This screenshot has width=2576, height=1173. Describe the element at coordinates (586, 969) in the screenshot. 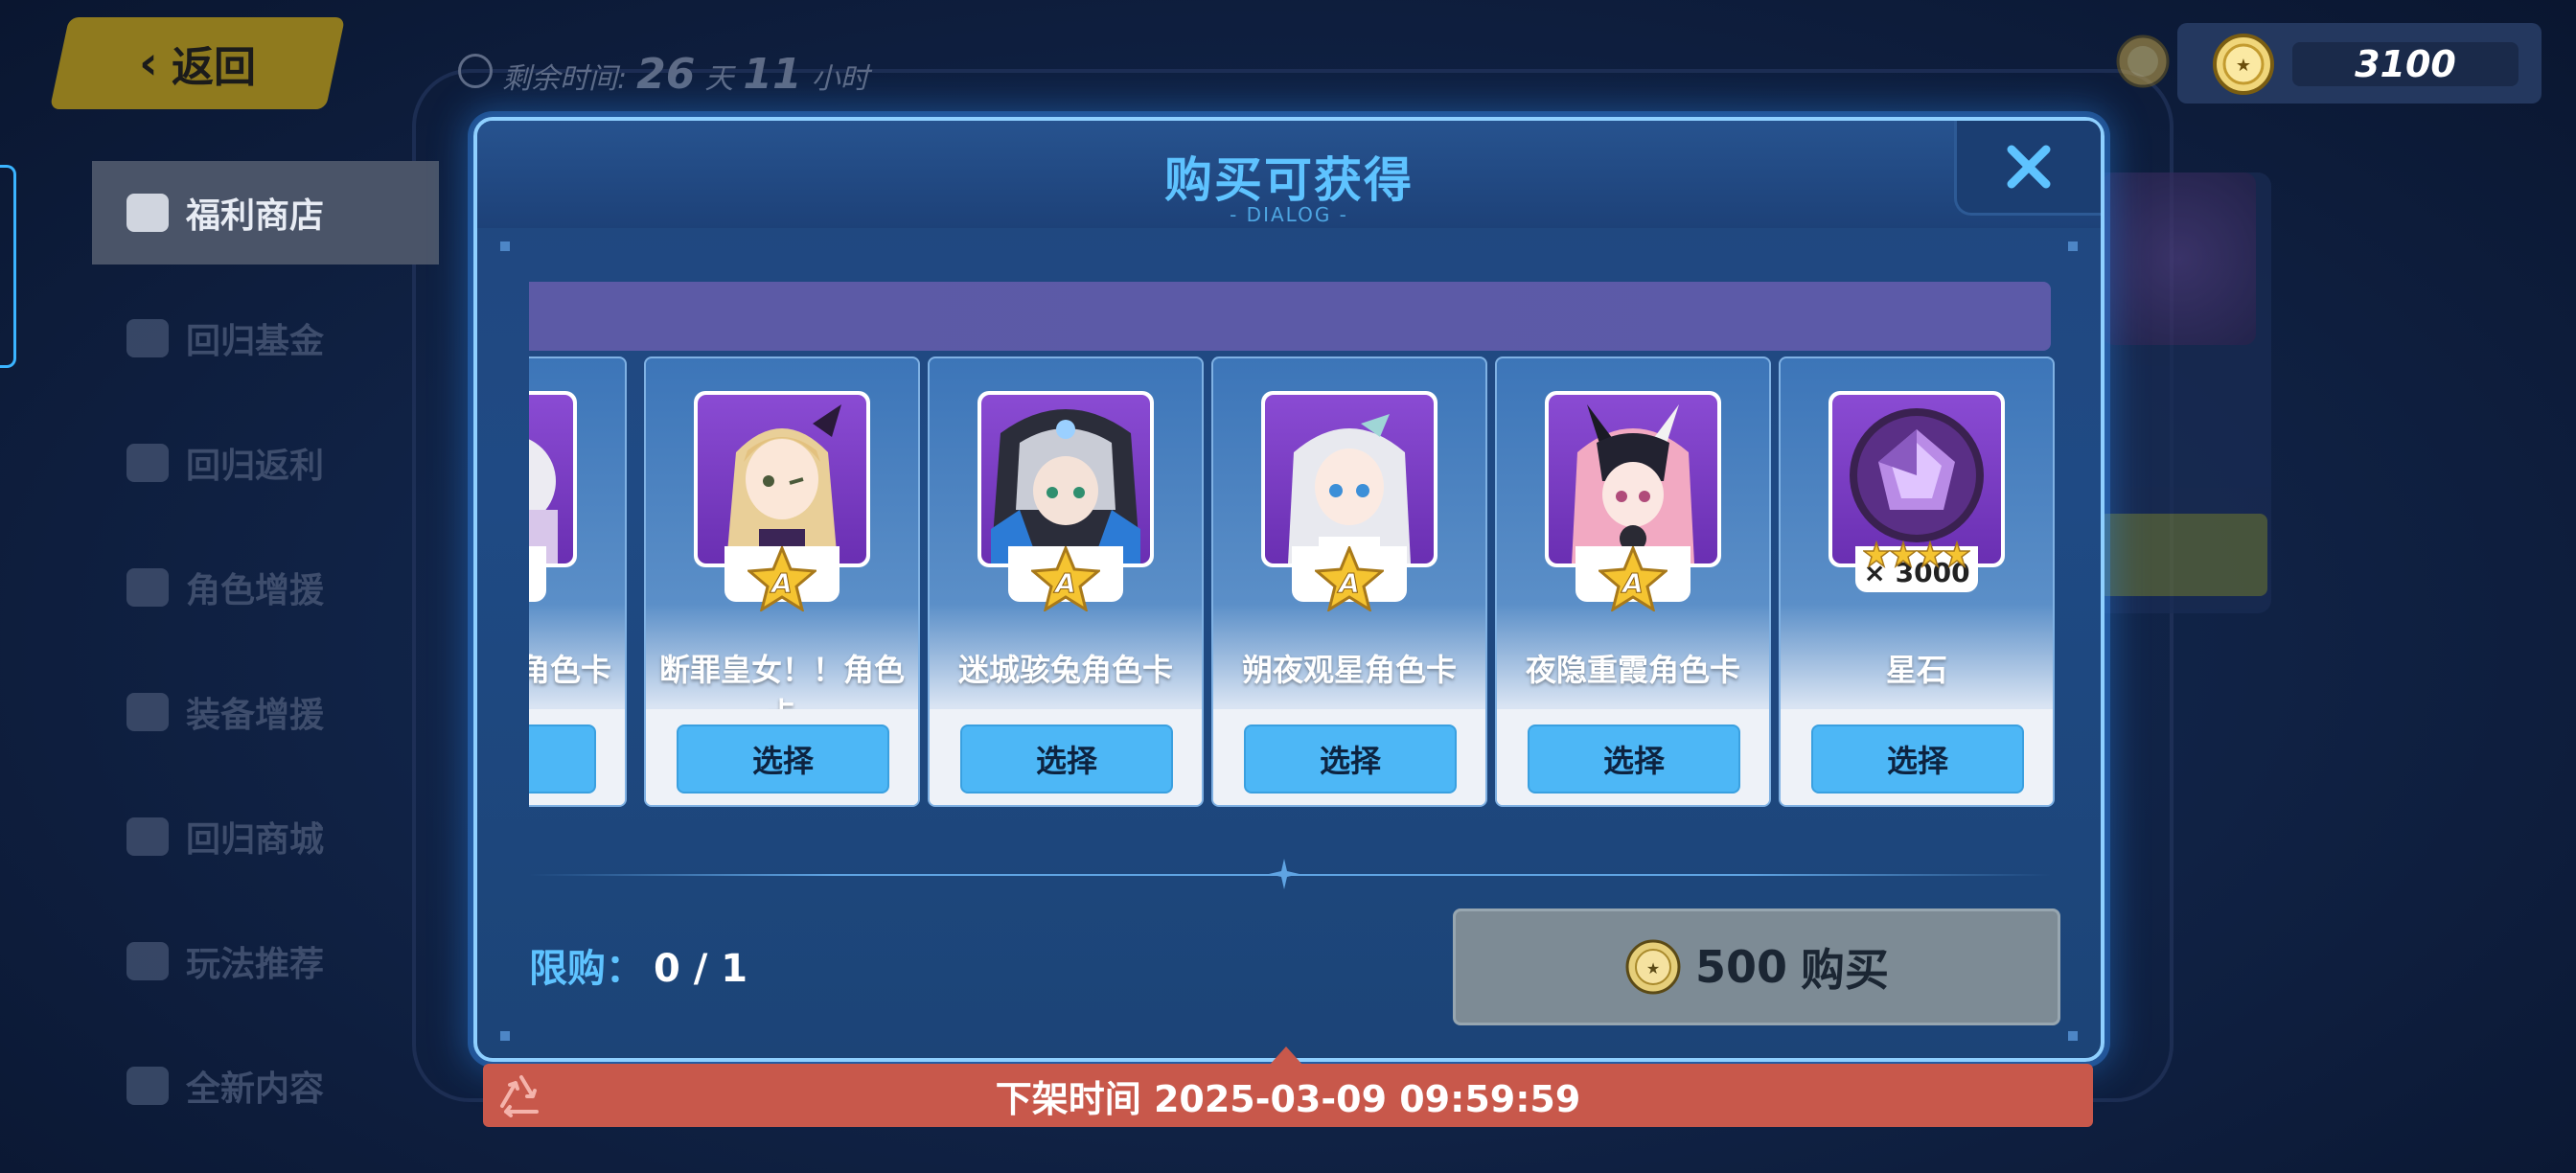

I see `purchase-limit-label: 限购：` at that location.